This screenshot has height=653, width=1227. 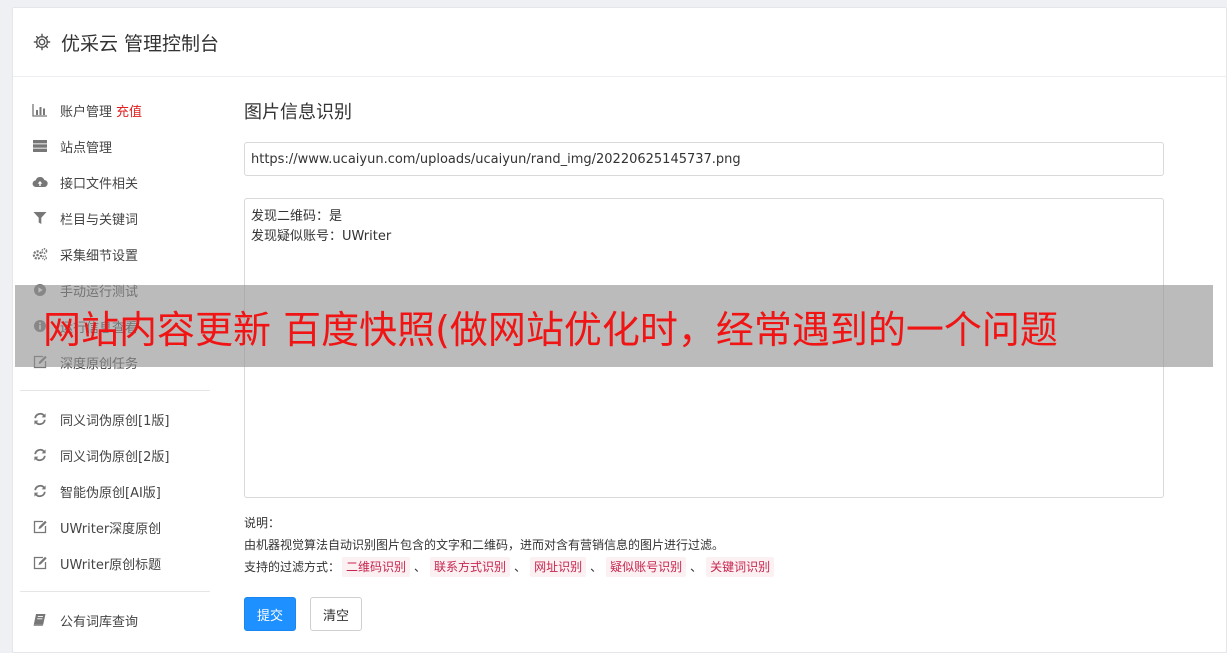 What do you see at coordinates (40, 620) in the screenshot?
I see `book-icon` at bounding box center [40, 620].